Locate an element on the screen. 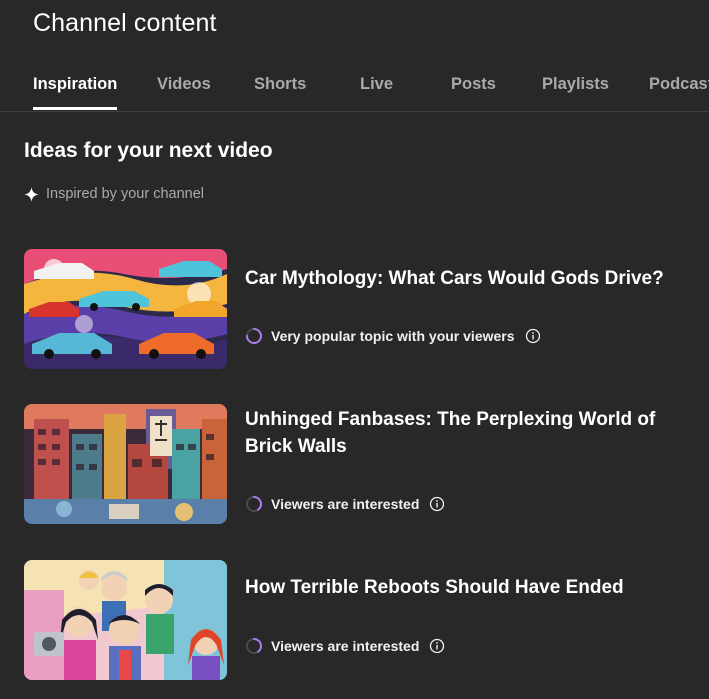  tab-podcasts: Podcasts is located at coordinates (679, 85).